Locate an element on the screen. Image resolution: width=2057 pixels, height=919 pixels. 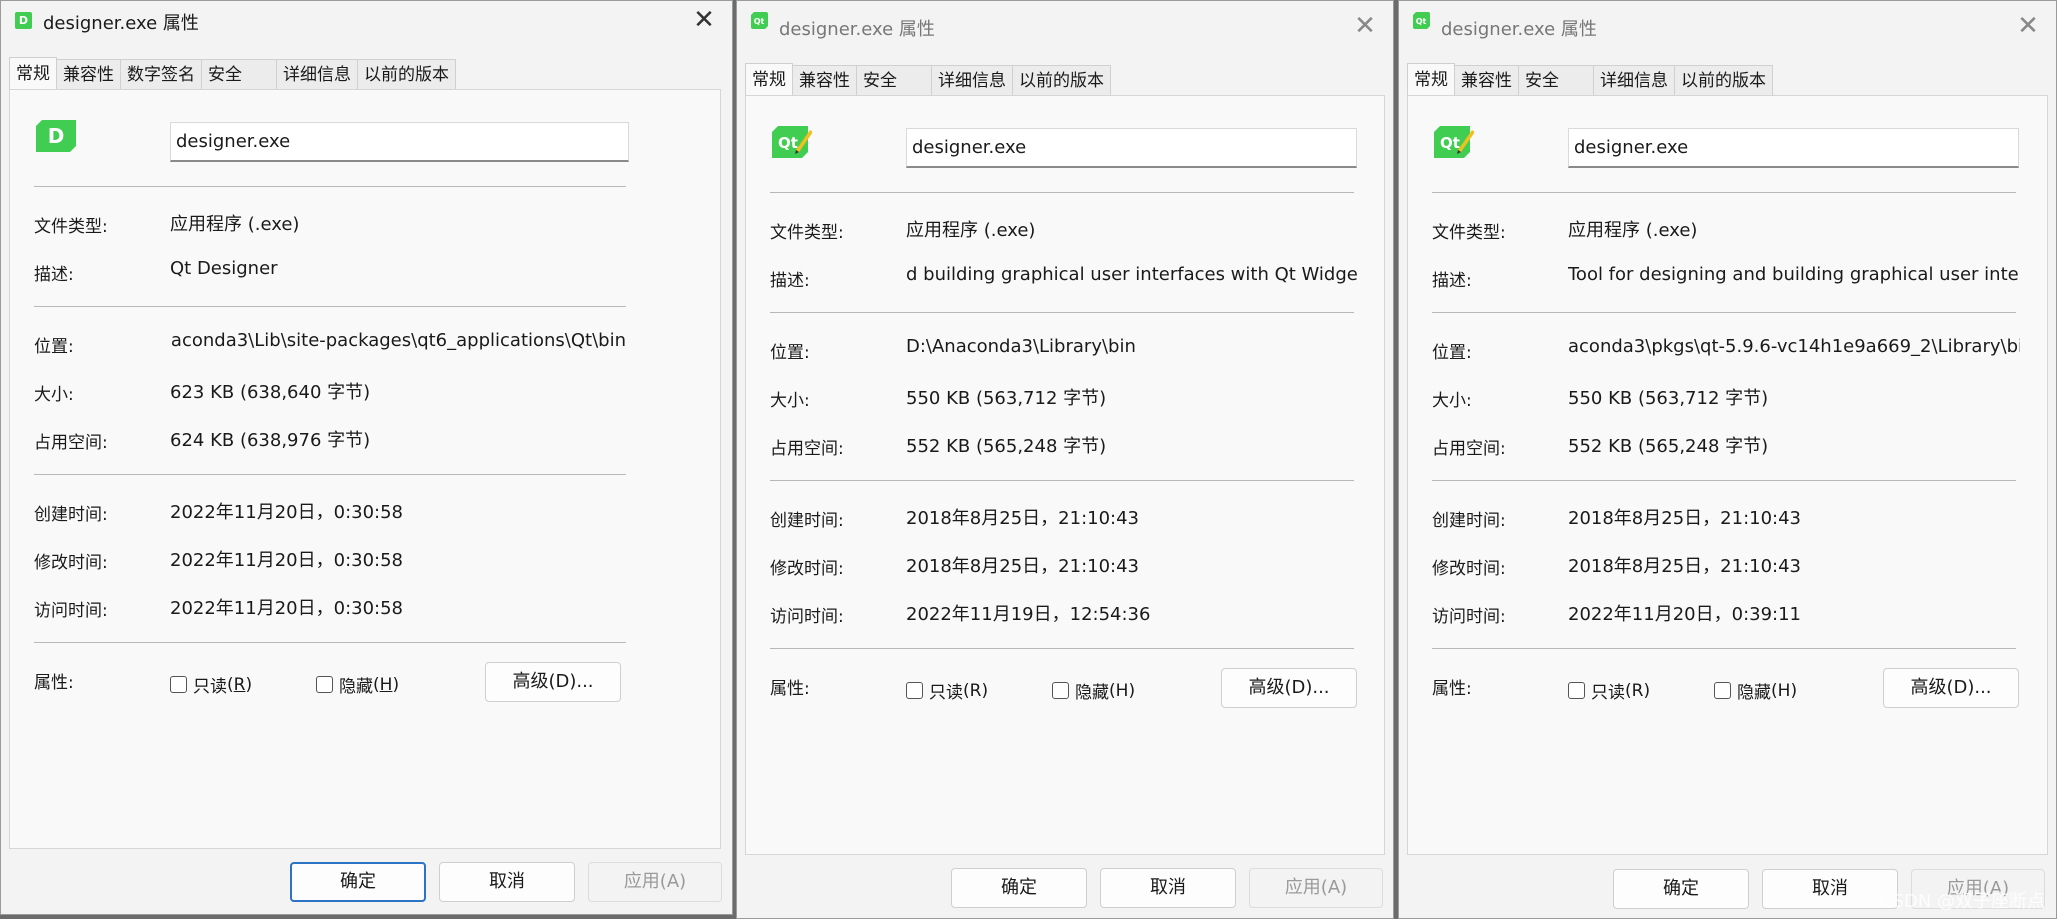
size-on-disk-label: 占用空间: is located at coordinates (71, 443).